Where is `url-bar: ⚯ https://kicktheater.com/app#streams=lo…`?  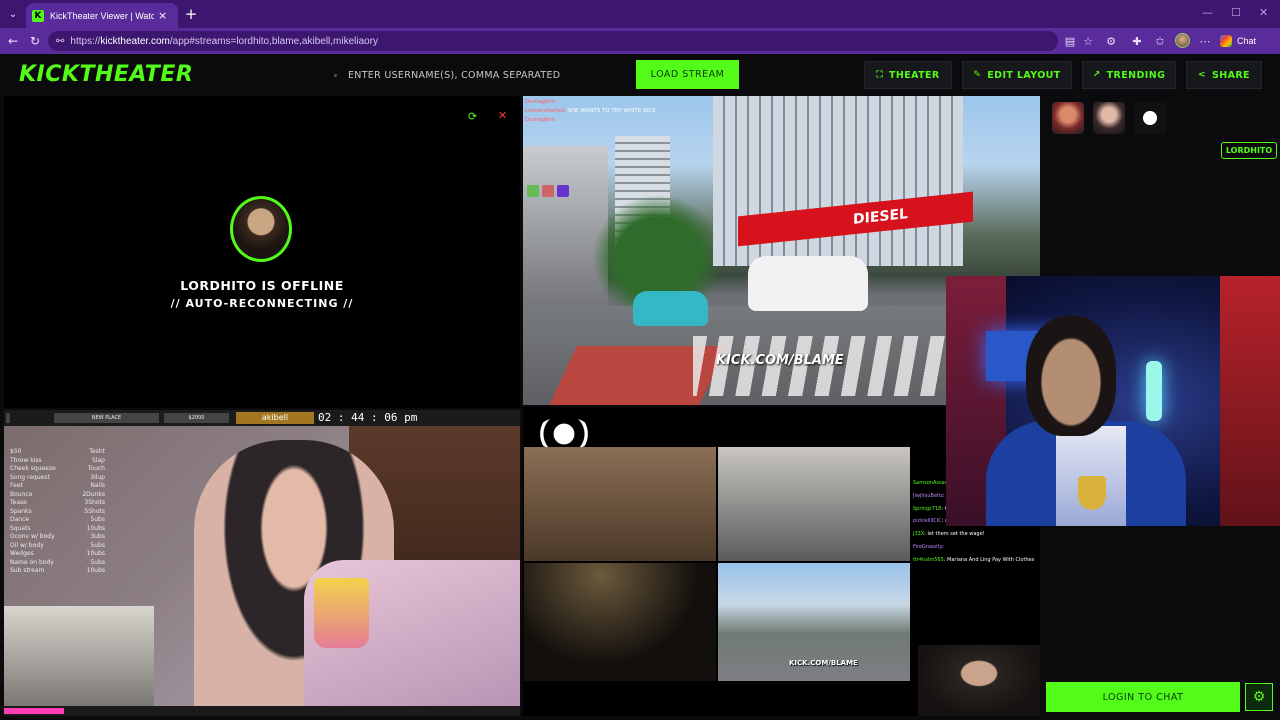 url-bar: ⚯ https://kicktheater.com/app#streams=lo… is located at coordinates (553, 41).